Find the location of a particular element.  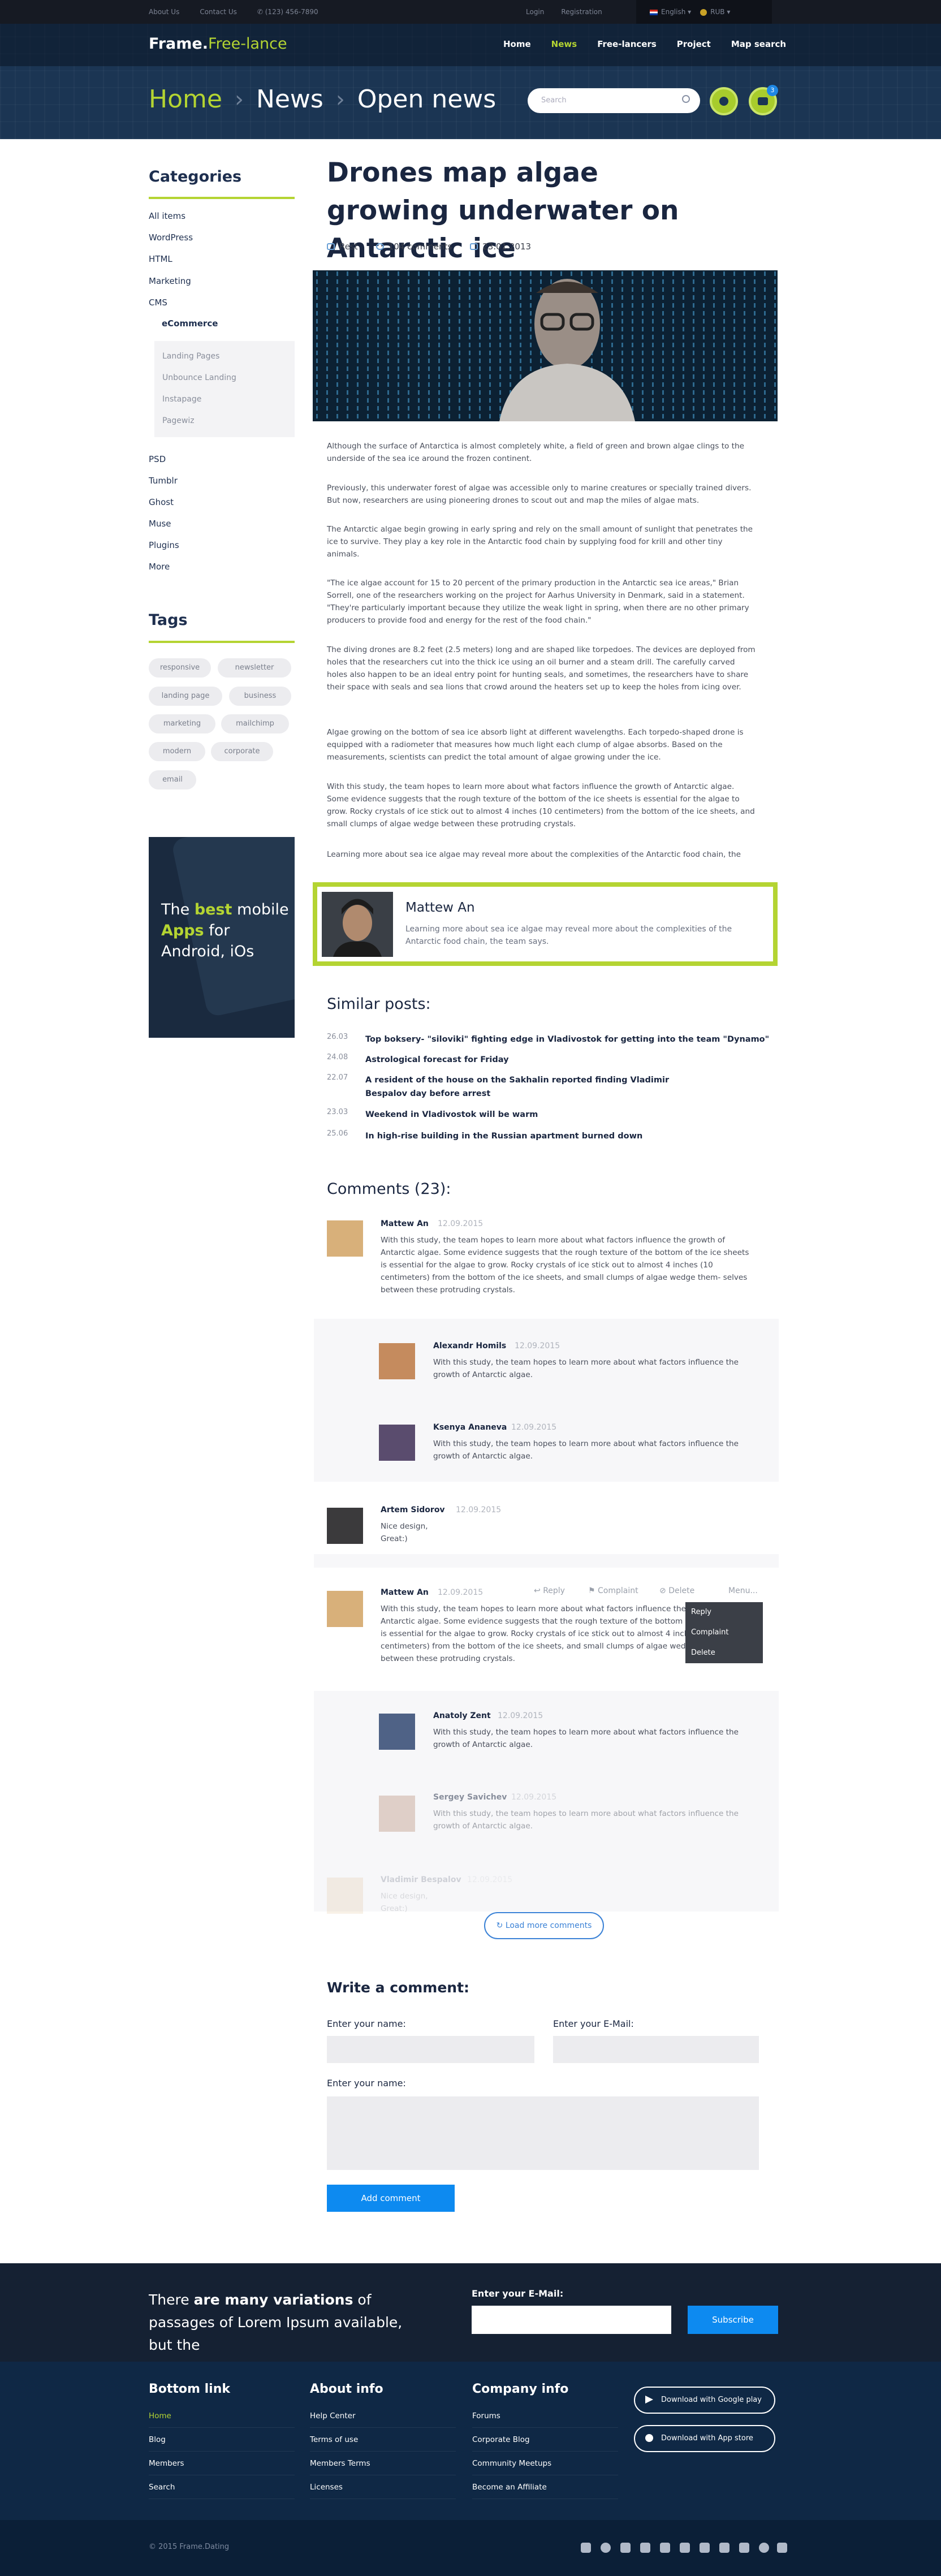

category-html: HTML is located at coordinates (161, 259).